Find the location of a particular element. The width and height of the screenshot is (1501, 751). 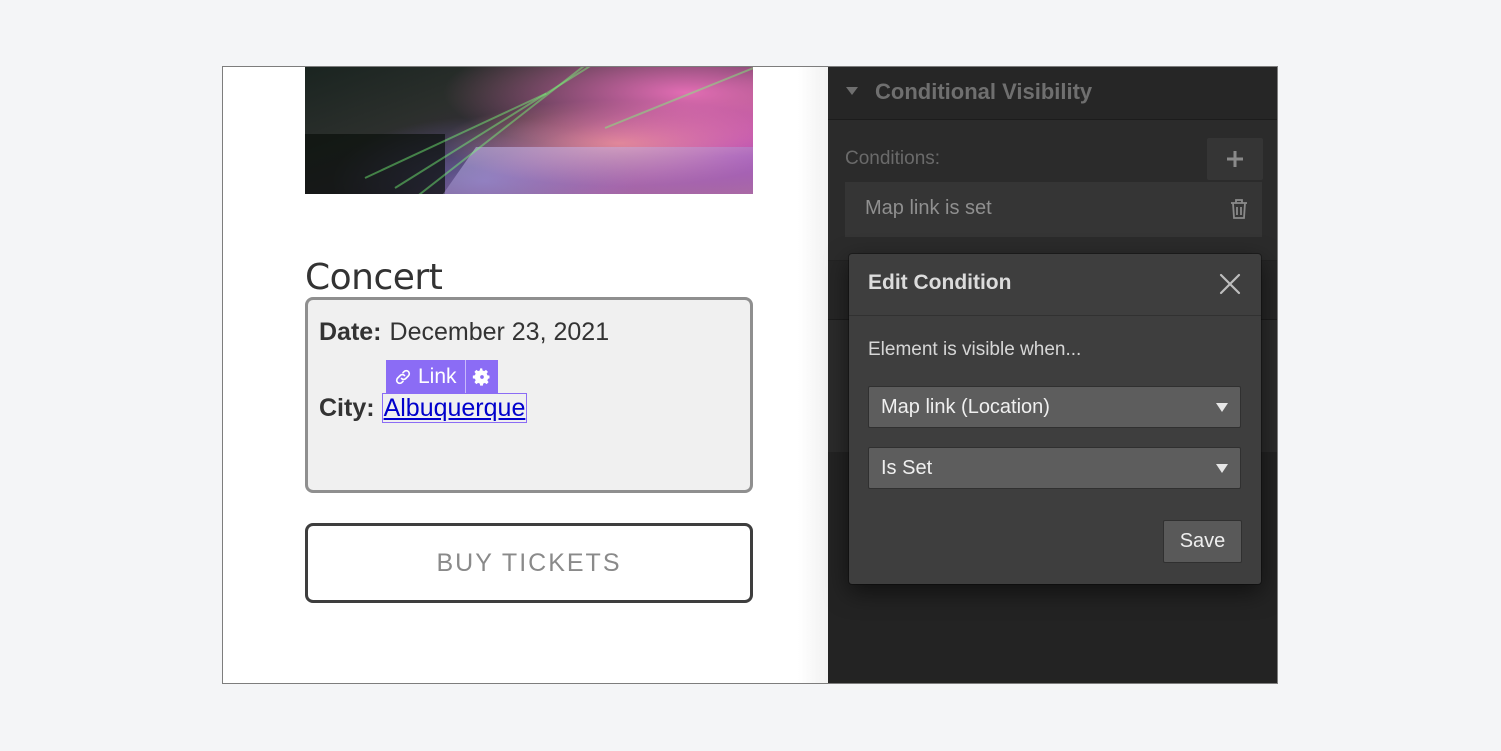

condition-text: Map link is set is located at coordinates (928, 208).